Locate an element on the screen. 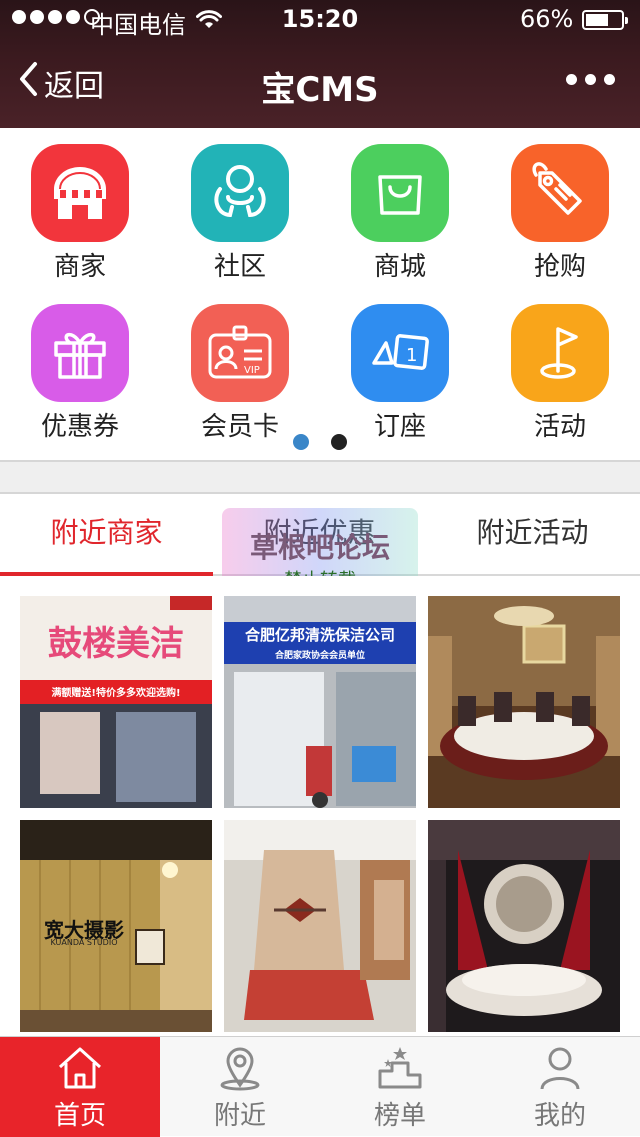  user-icon is located at coordinates (560, 1070).